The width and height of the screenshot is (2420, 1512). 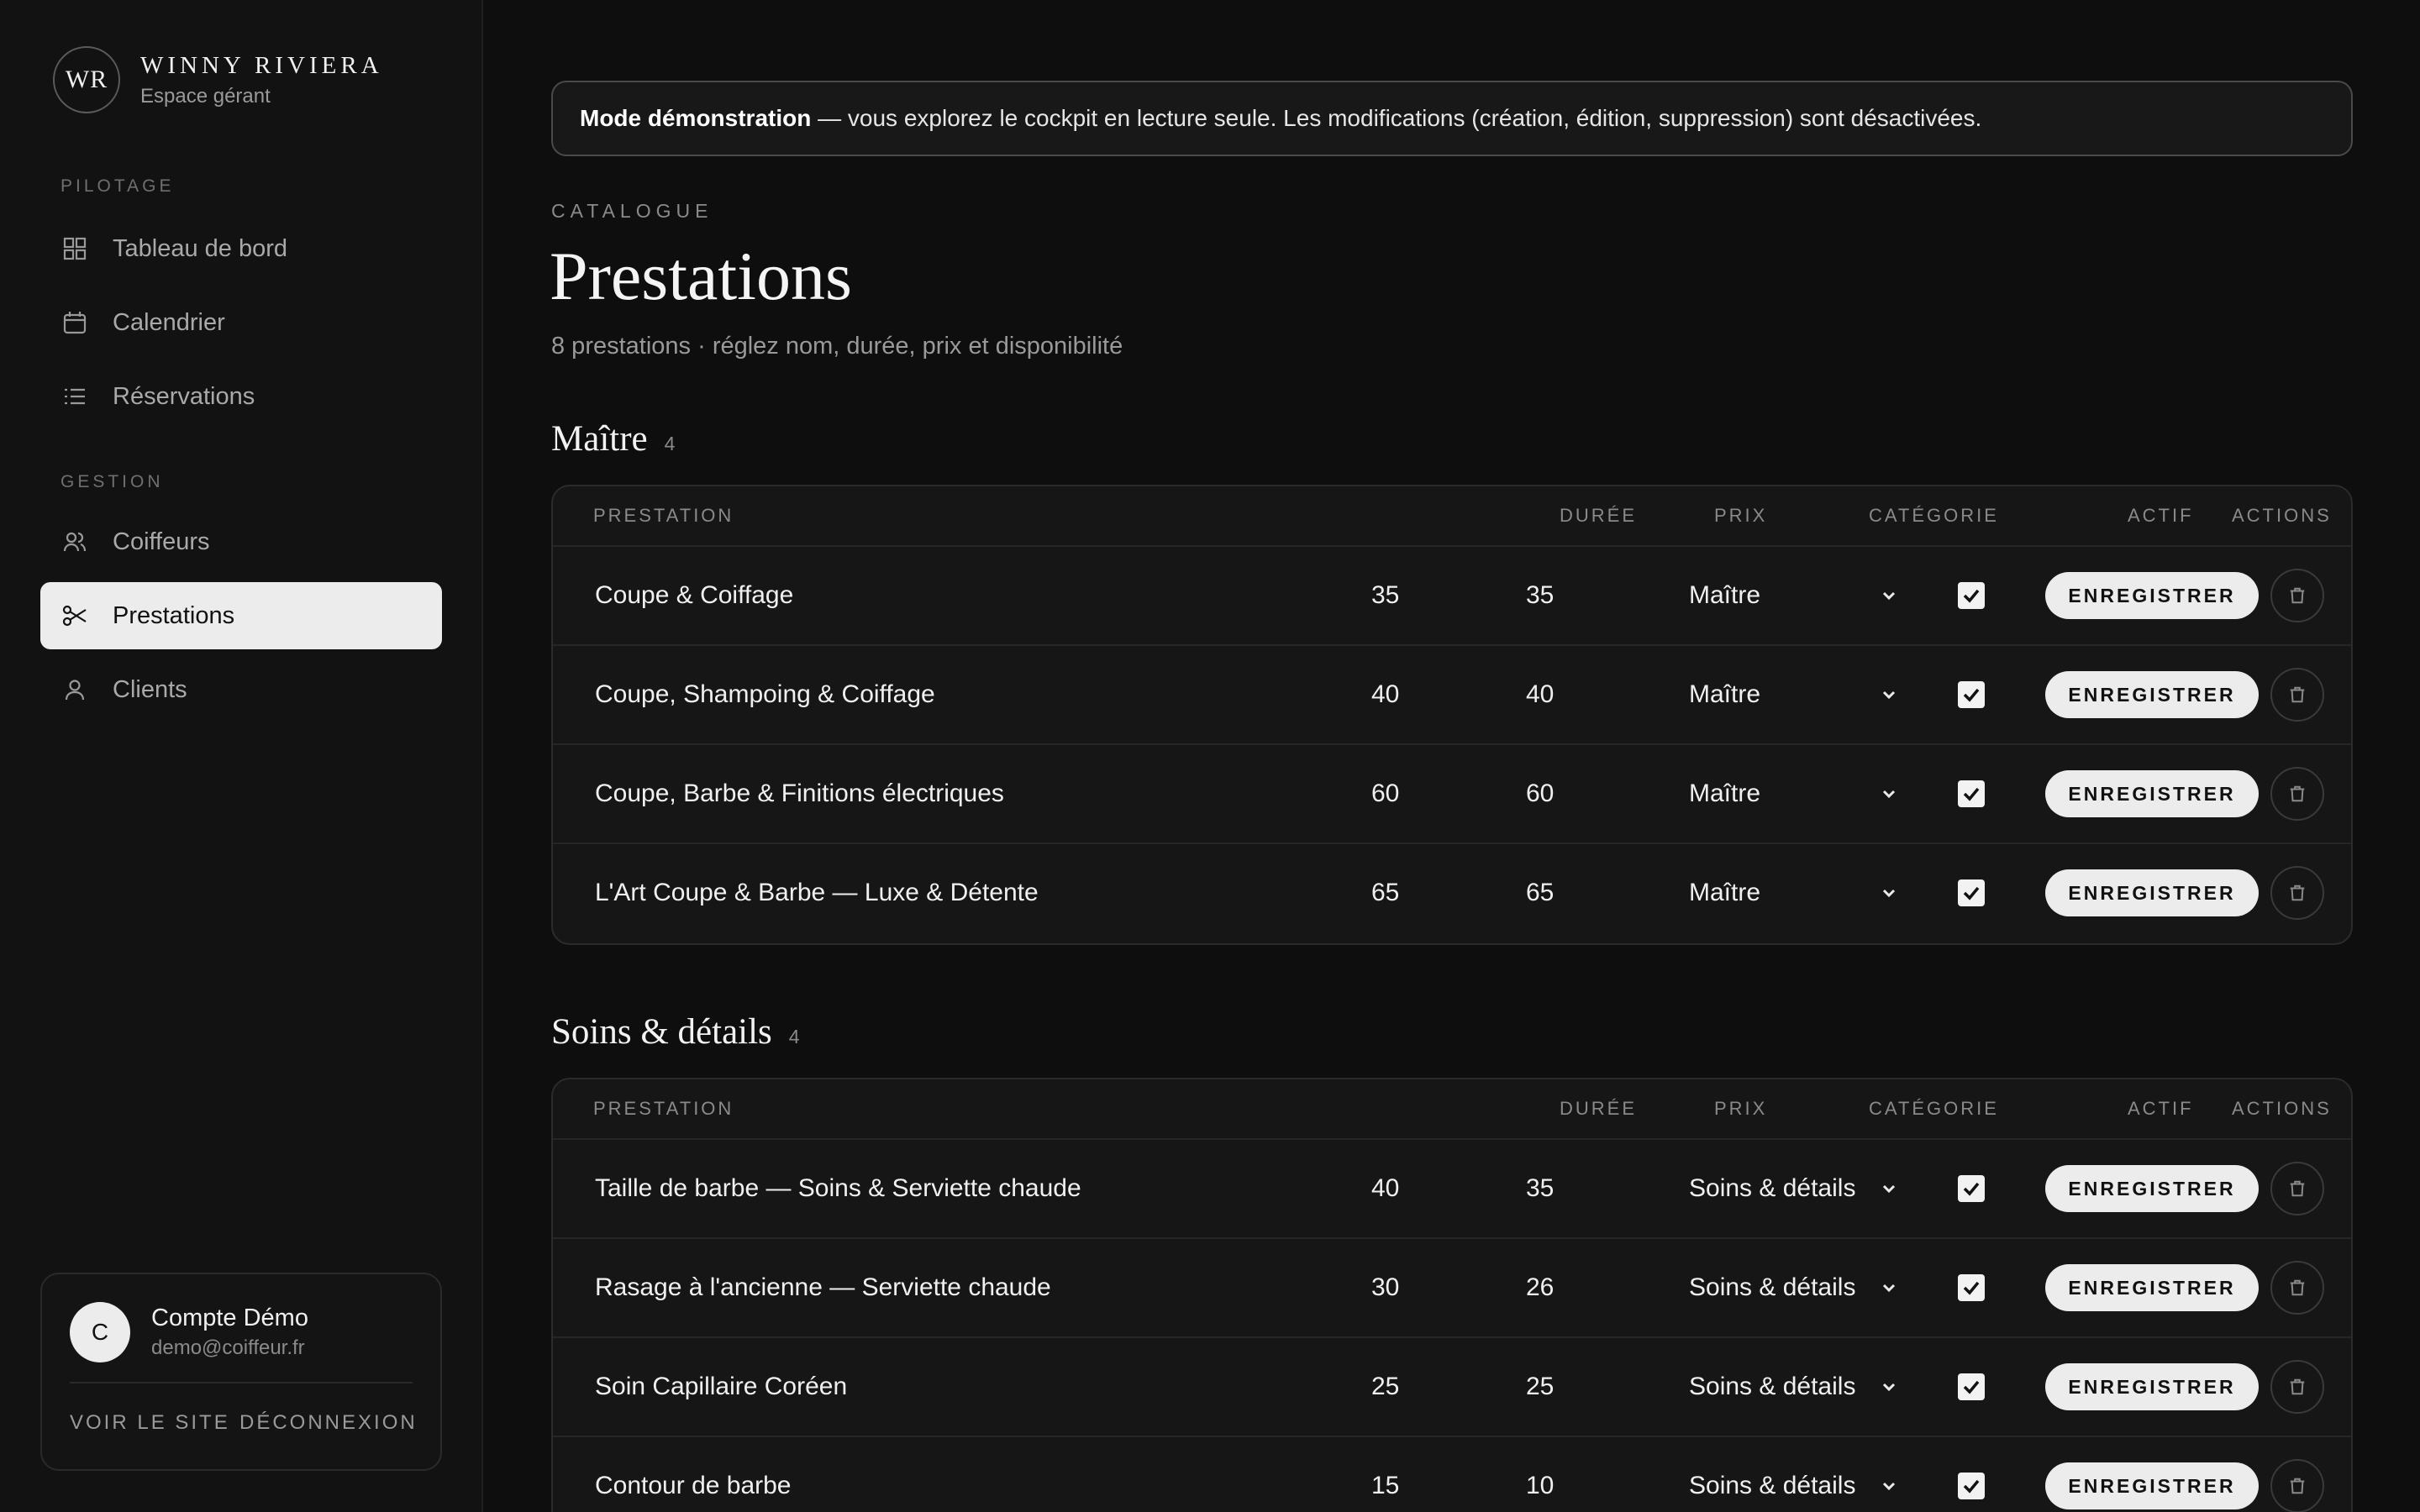 I want to click on group-title-maitre: Maître 4, so click(x=613, y=438).